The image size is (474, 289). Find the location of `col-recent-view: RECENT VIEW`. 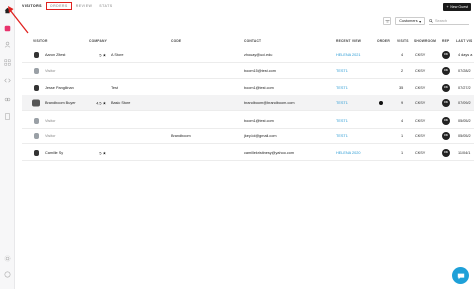

col-recent-view: RECENT VIEW is located at coordinates (348, 41).